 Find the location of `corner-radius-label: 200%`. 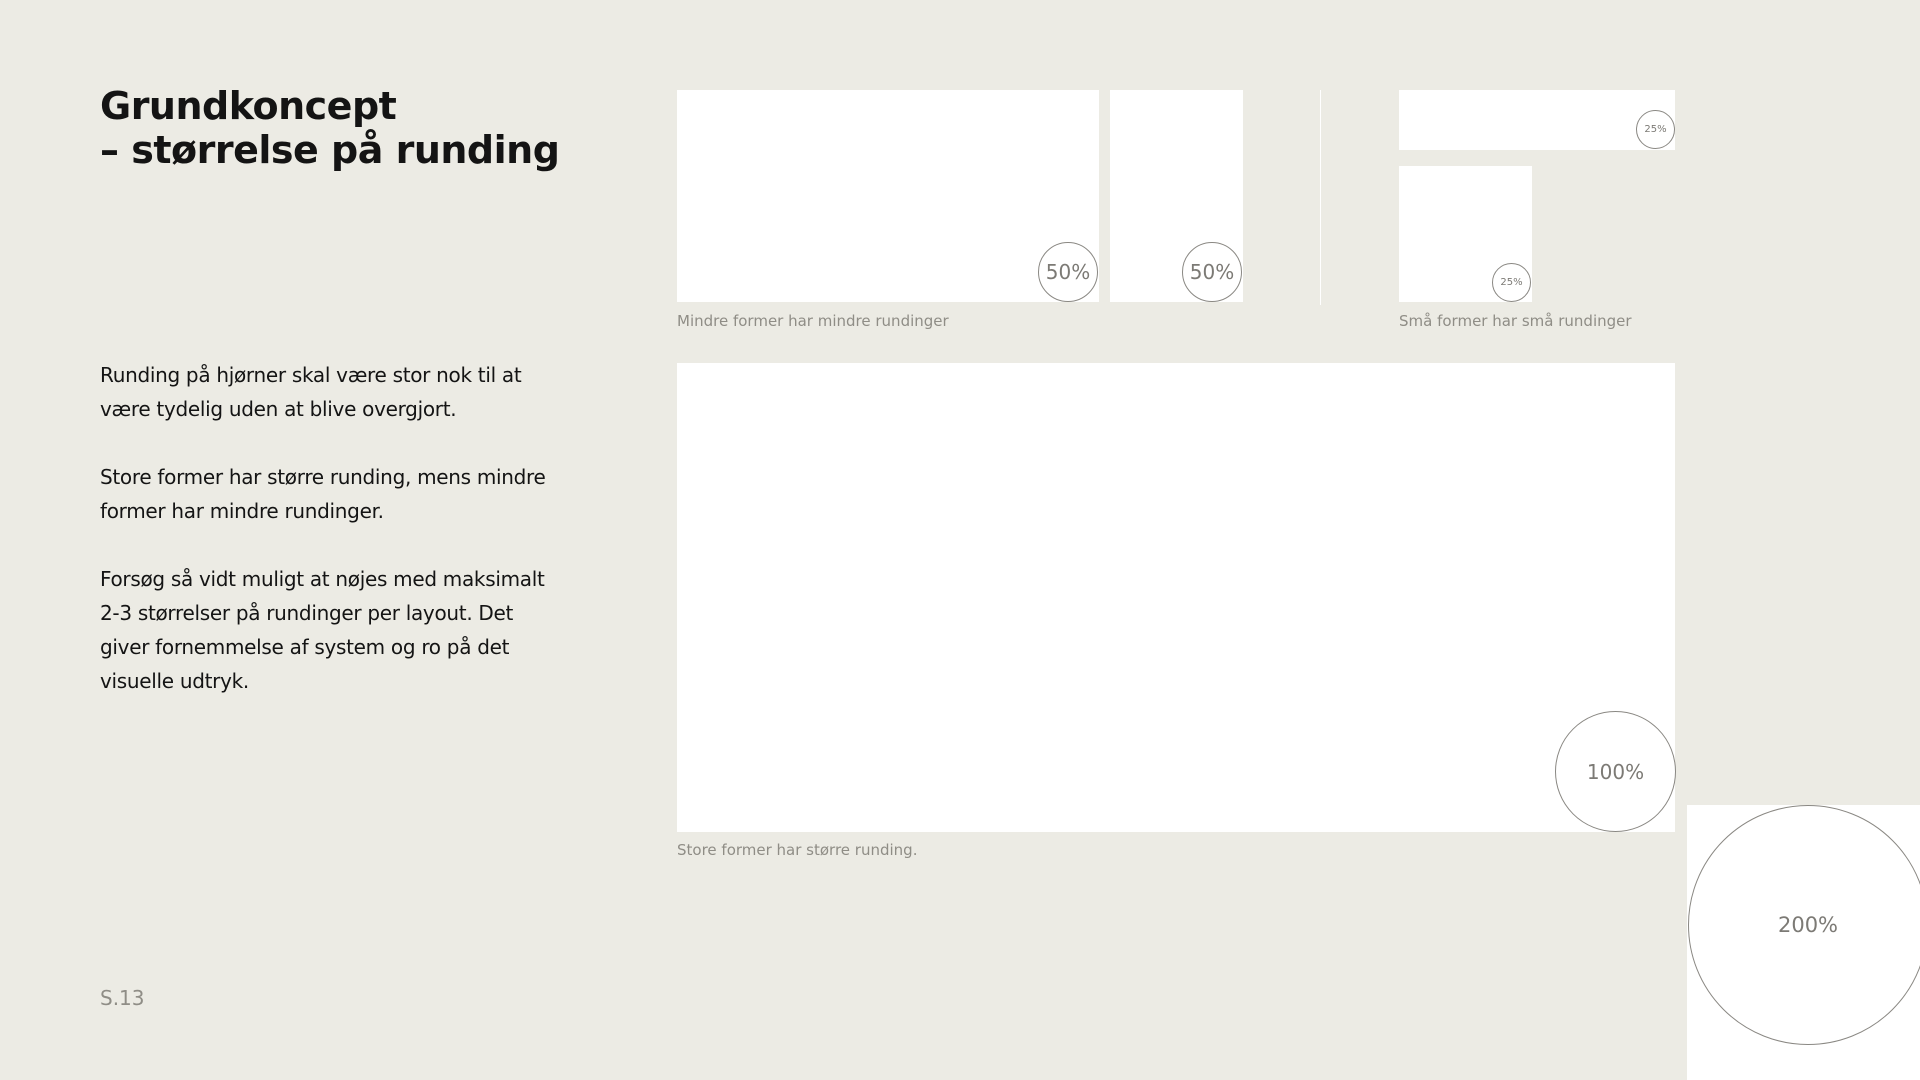

corner-radius-label: 200% is located at coordinates (1808, 925).